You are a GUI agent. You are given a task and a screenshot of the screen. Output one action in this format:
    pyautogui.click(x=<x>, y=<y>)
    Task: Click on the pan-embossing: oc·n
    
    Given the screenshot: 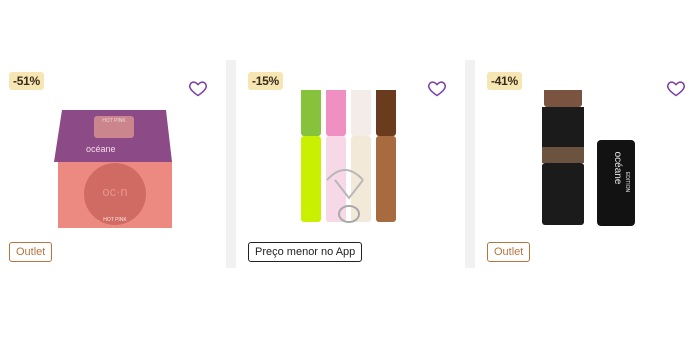 What is the action you would take?
    pyautogui.click(x=114, y=191)
    